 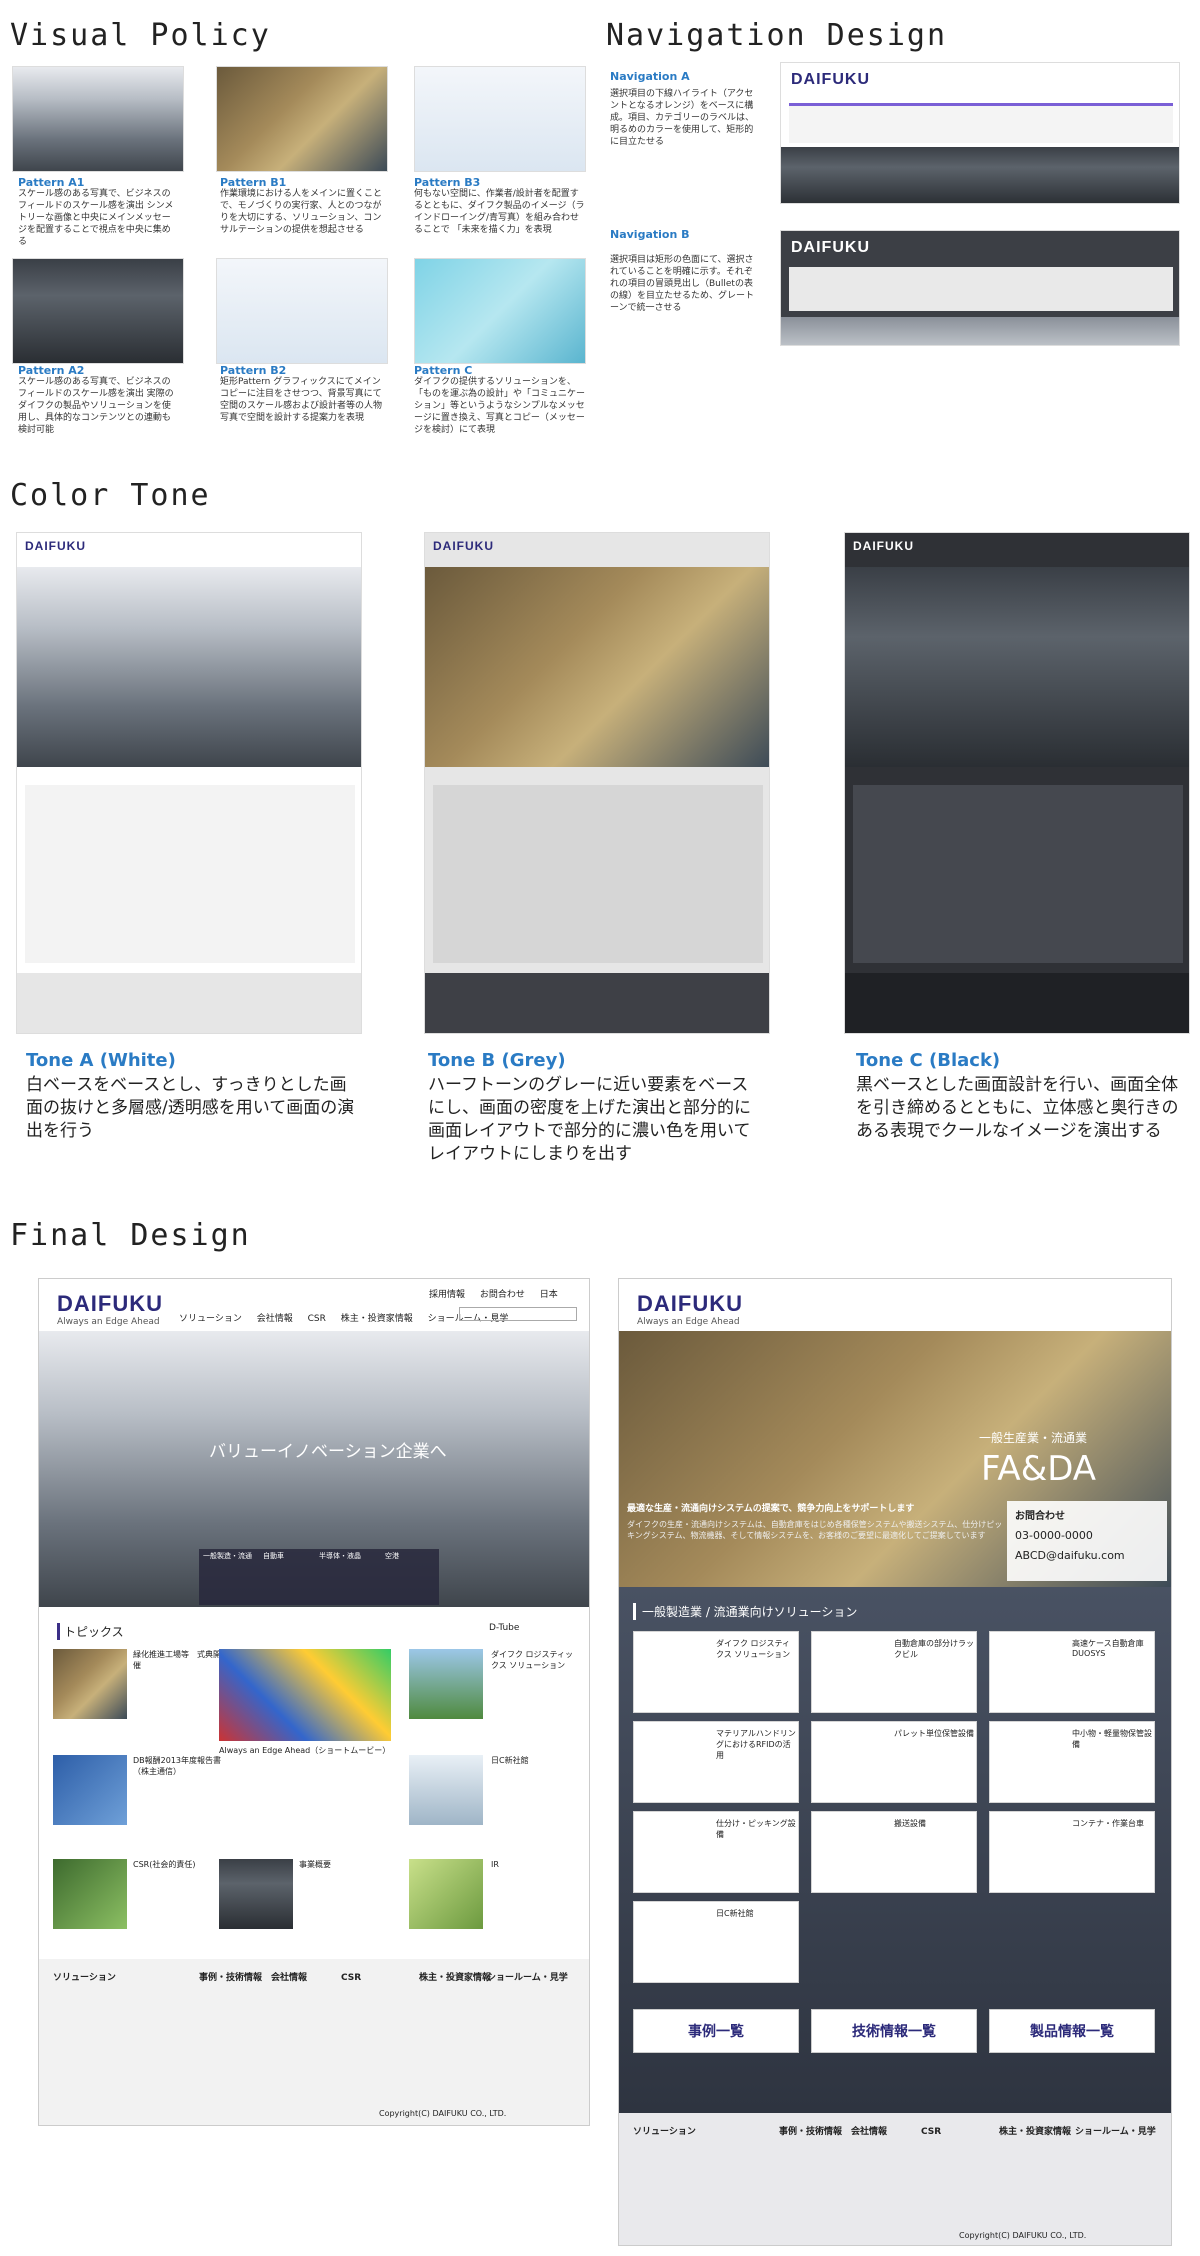 What do you see at coordinates (536, 1760) in the screenshot?
I see `news-5: 日C新社館` at bounding box center [536, 1760].